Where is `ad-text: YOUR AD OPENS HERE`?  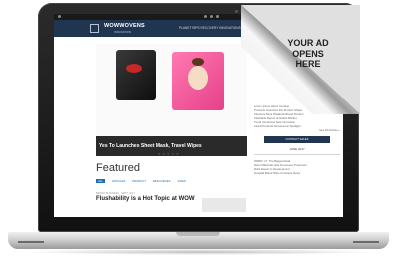 ad-text: YOUR AD OPENS HERE is located at coordinates (308, 54).